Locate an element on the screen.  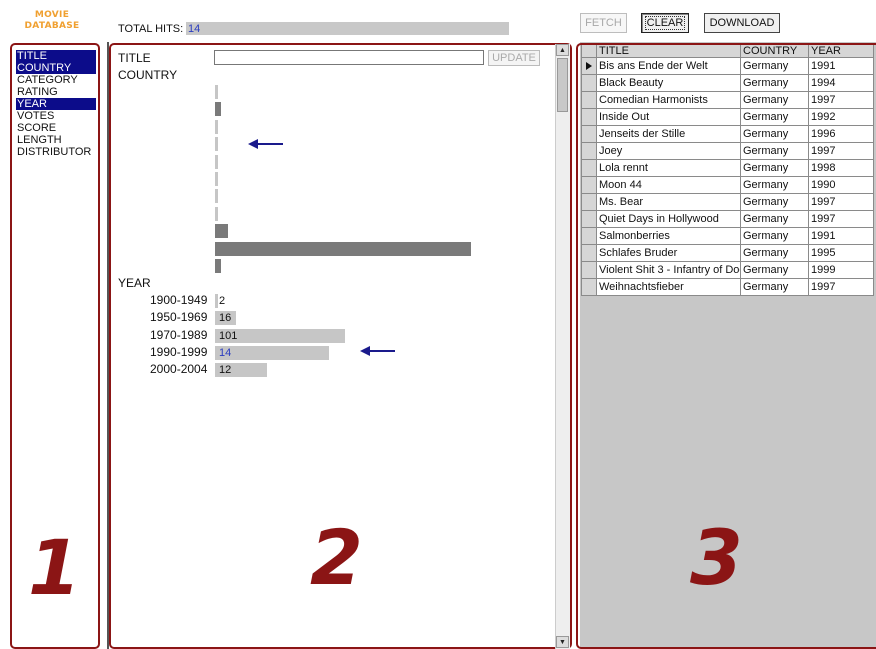
field-item: VOTES is located at coordinates (56, 116).